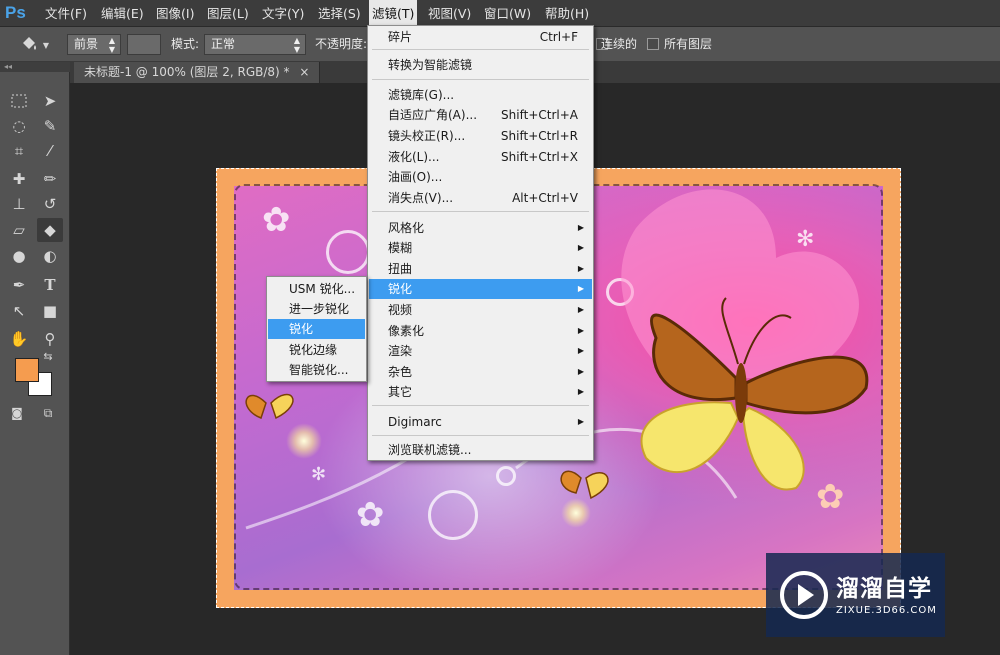  What do you see at coordinates (480, 198) in the screenshot?
I see `vanishing-point-item: 消失点(V)... Alt+Ctrl+V` at bounding box center [480, 198].